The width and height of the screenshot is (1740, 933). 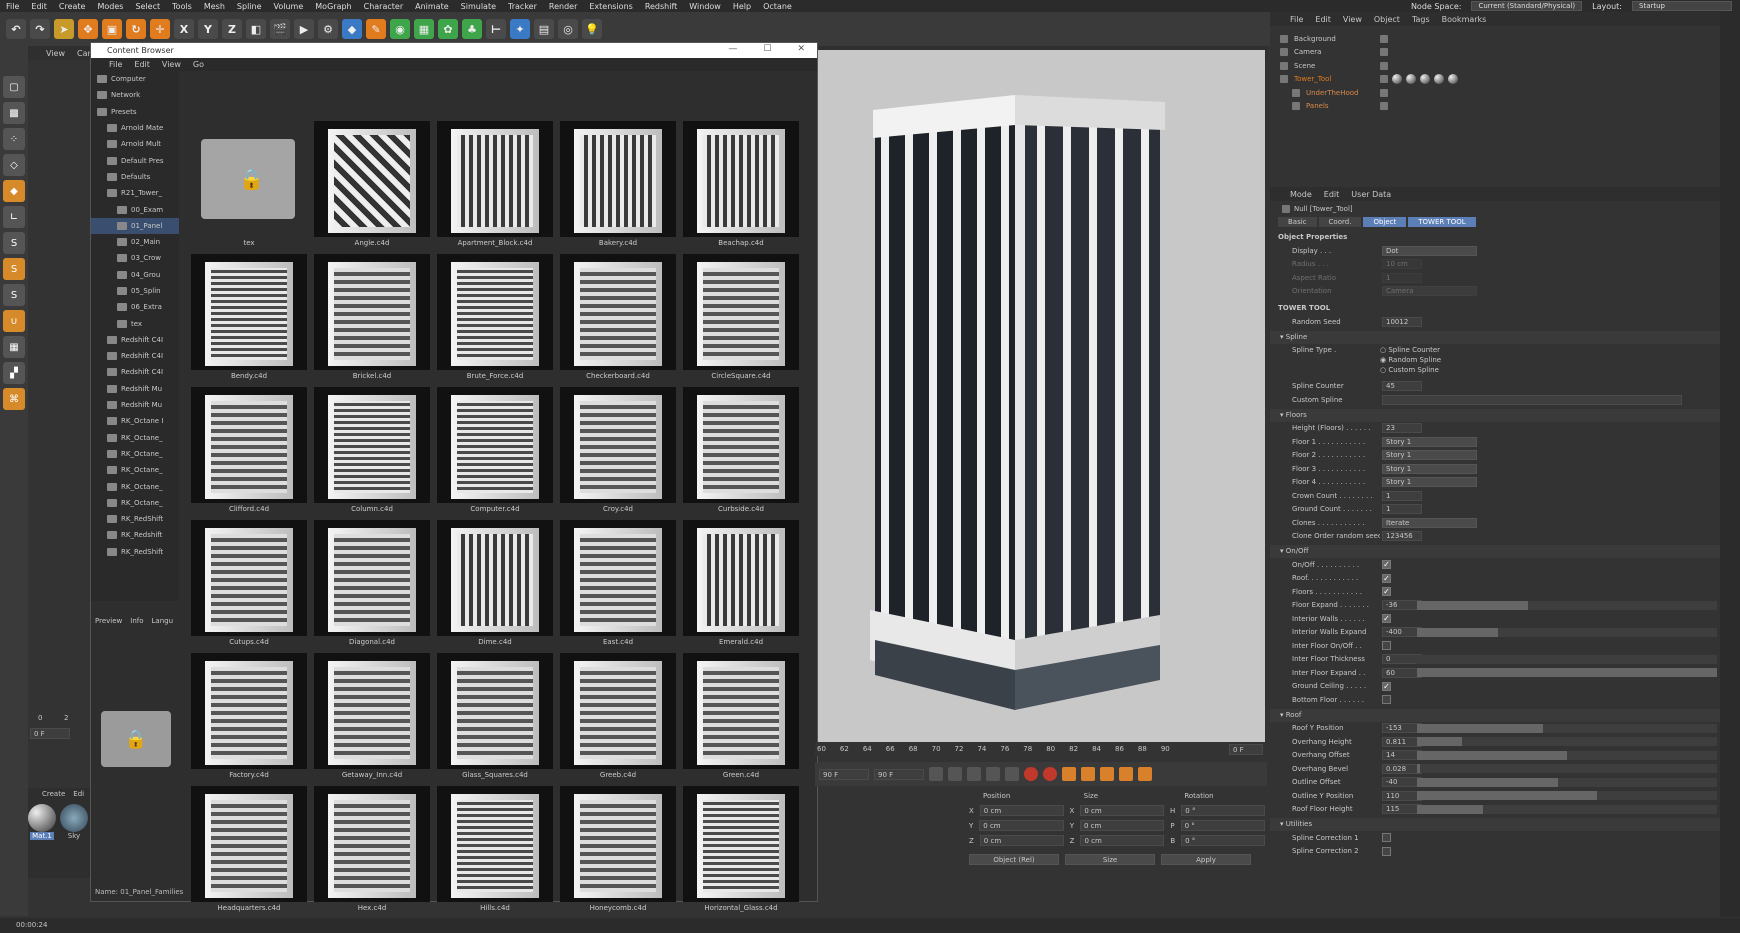 I want to click on select-tool-icon: ➤, so click(x=64, y=29).